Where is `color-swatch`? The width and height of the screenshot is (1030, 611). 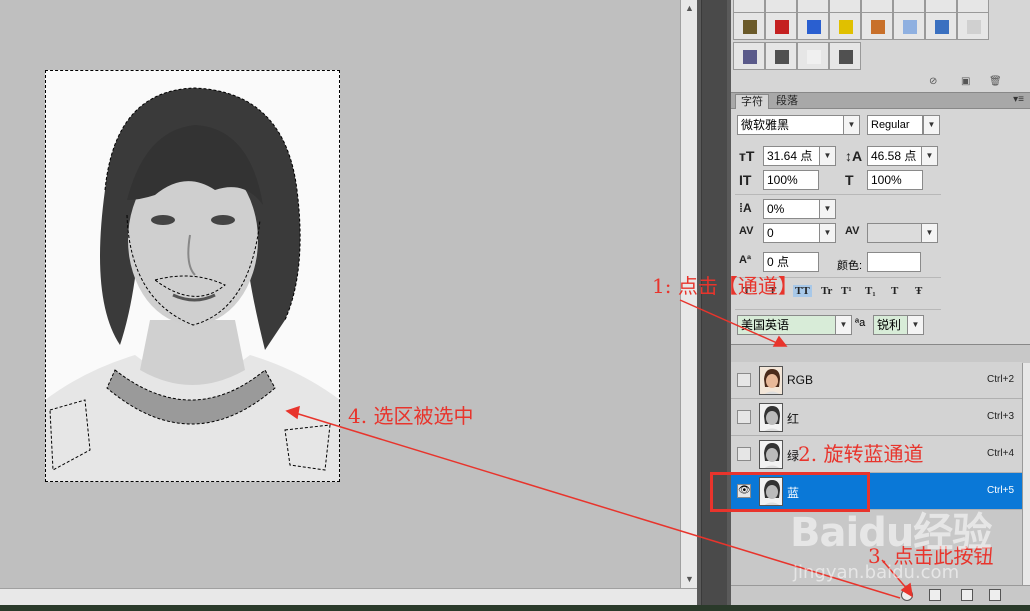
color-swatch is located at coordinates (894, 262).